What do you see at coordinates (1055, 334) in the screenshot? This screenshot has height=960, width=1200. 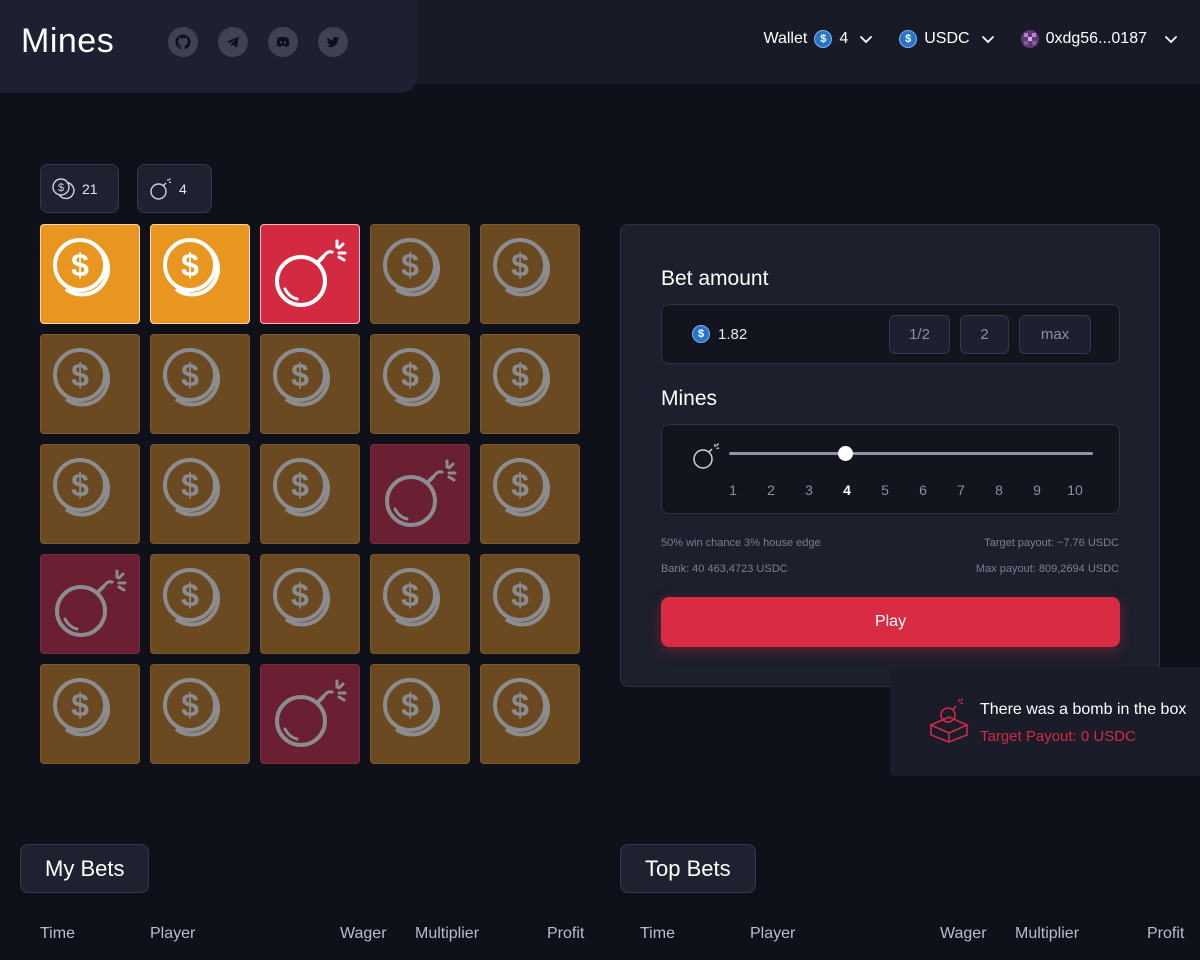 I see `max-bet-button: max` at bounding box center [1055, 334].